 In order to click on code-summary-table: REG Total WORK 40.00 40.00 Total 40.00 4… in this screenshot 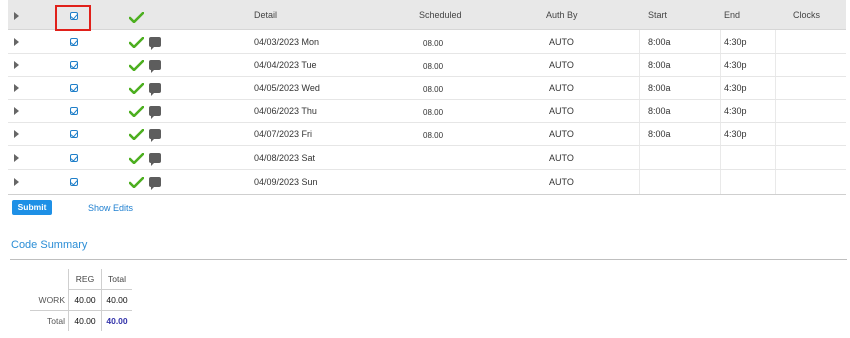, I will do `click(81, 300)`.